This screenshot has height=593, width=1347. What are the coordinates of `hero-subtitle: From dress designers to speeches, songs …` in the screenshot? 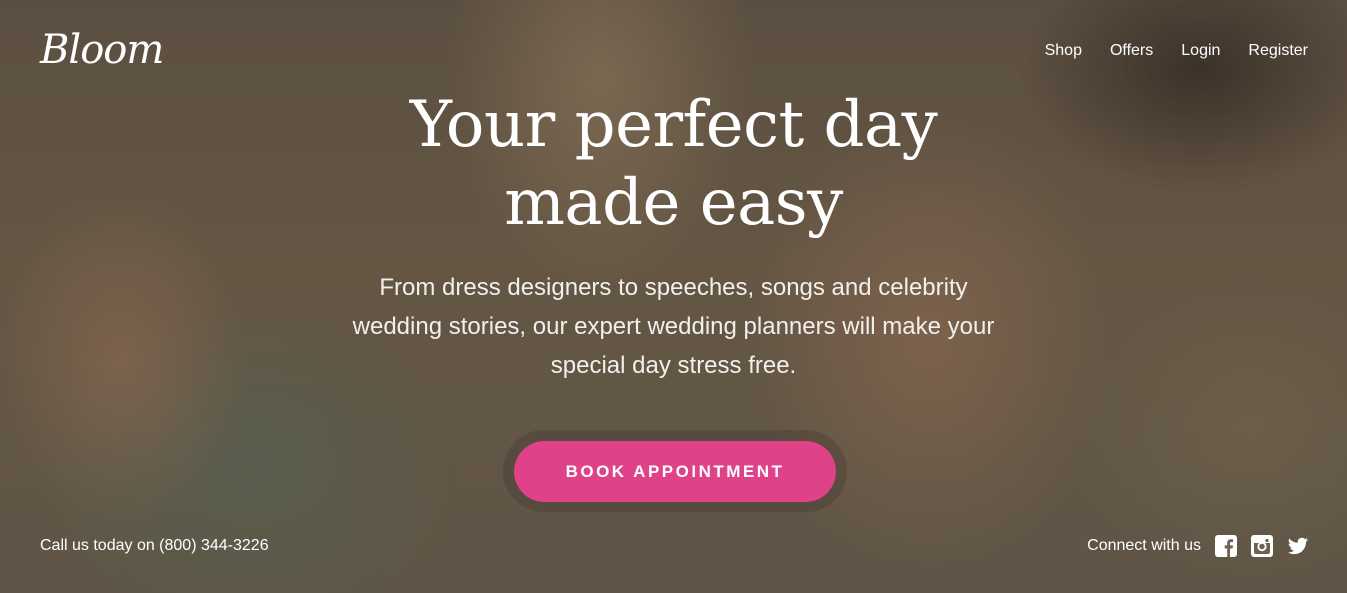 It's located at (673, 326).